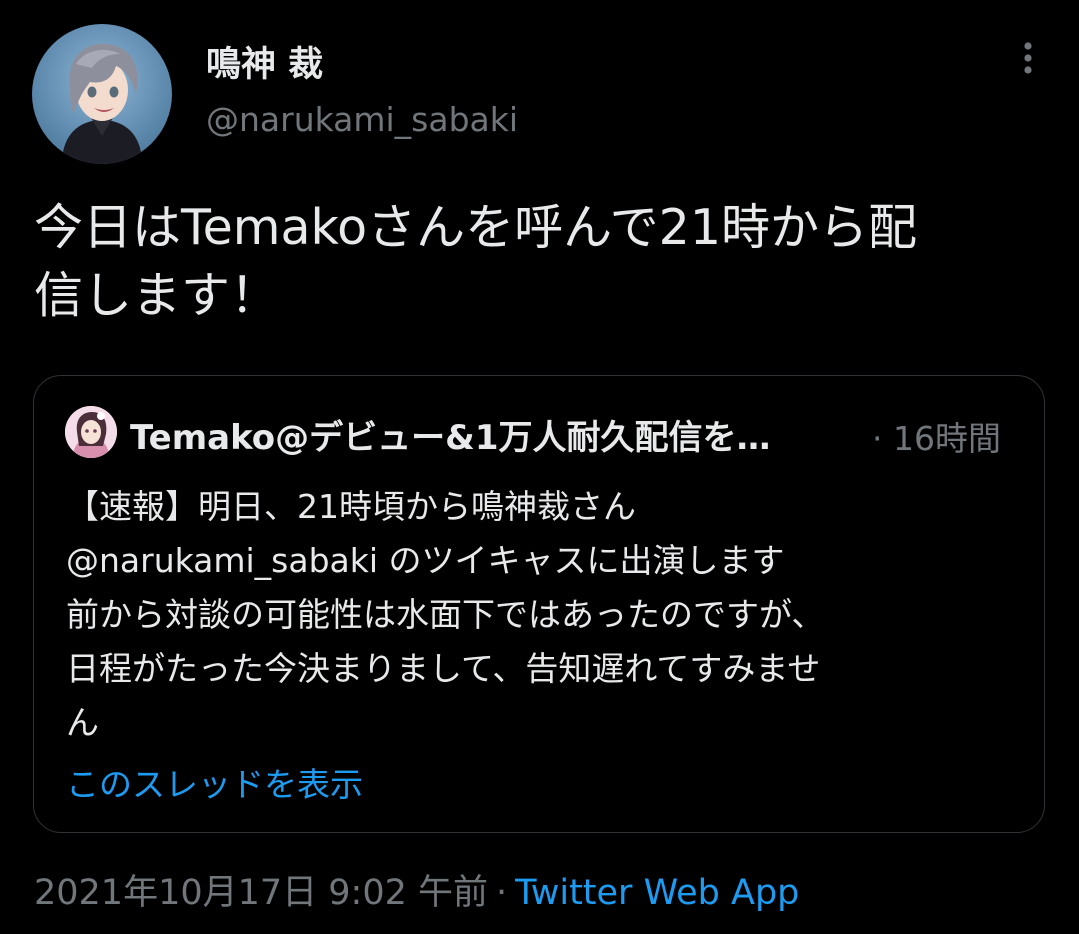 The width and height of the screenshot is (1079, 934). Describe the element at coordinates (362, 119) in the screenshot. I see `author-handle: @narukami_sabaki` at that location.